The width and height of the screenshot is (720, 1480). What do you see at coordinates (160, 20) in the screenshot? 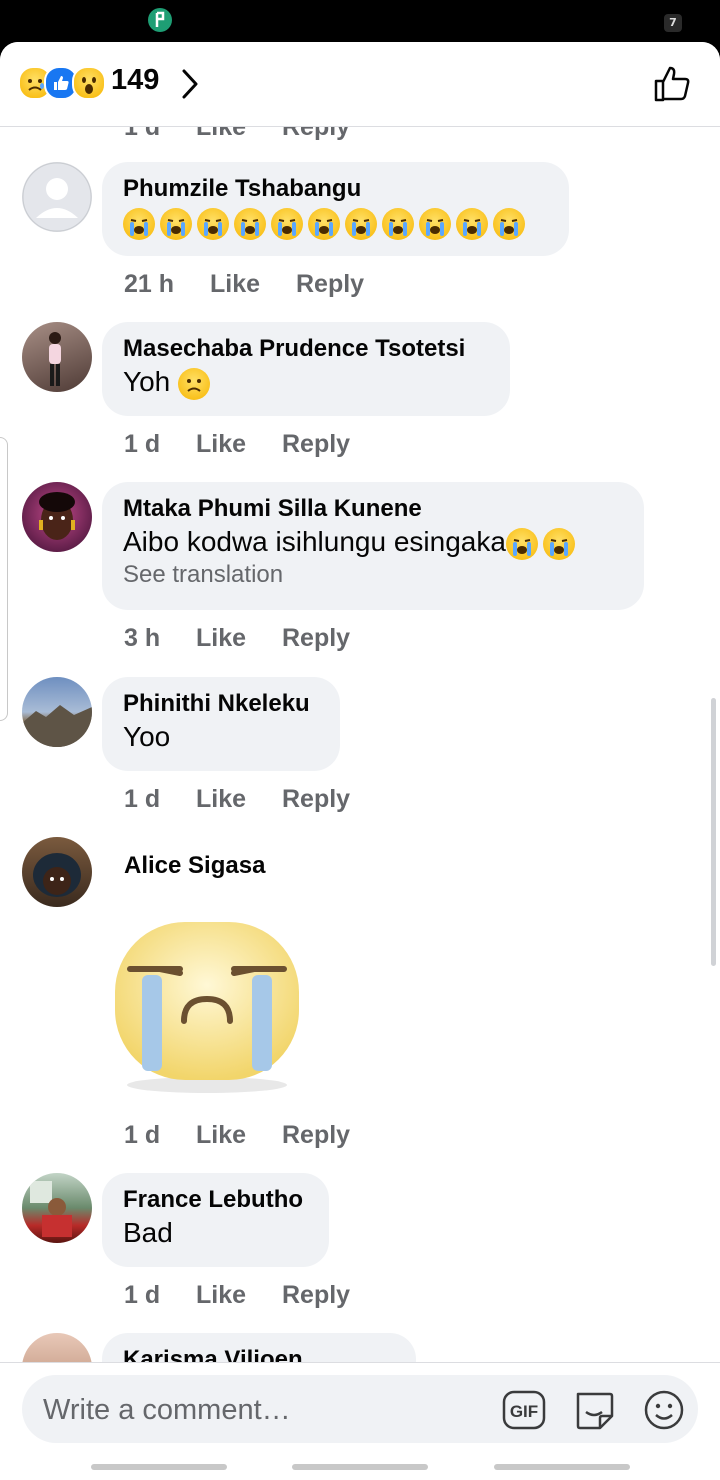
I see `app-notification-icon` at bounding box center [160, 20].